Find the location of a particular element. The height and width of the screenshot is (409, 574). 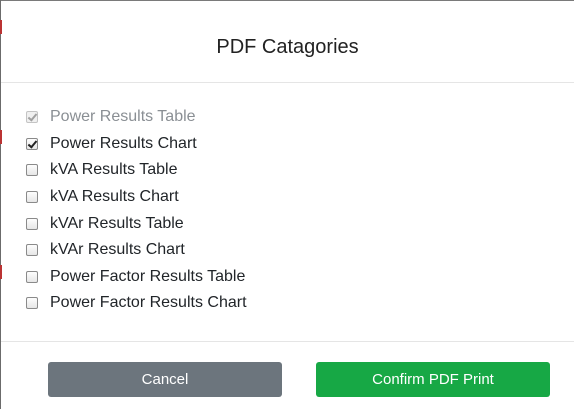

option-label: kVA Results Chart is located at coordinates (114, 197).